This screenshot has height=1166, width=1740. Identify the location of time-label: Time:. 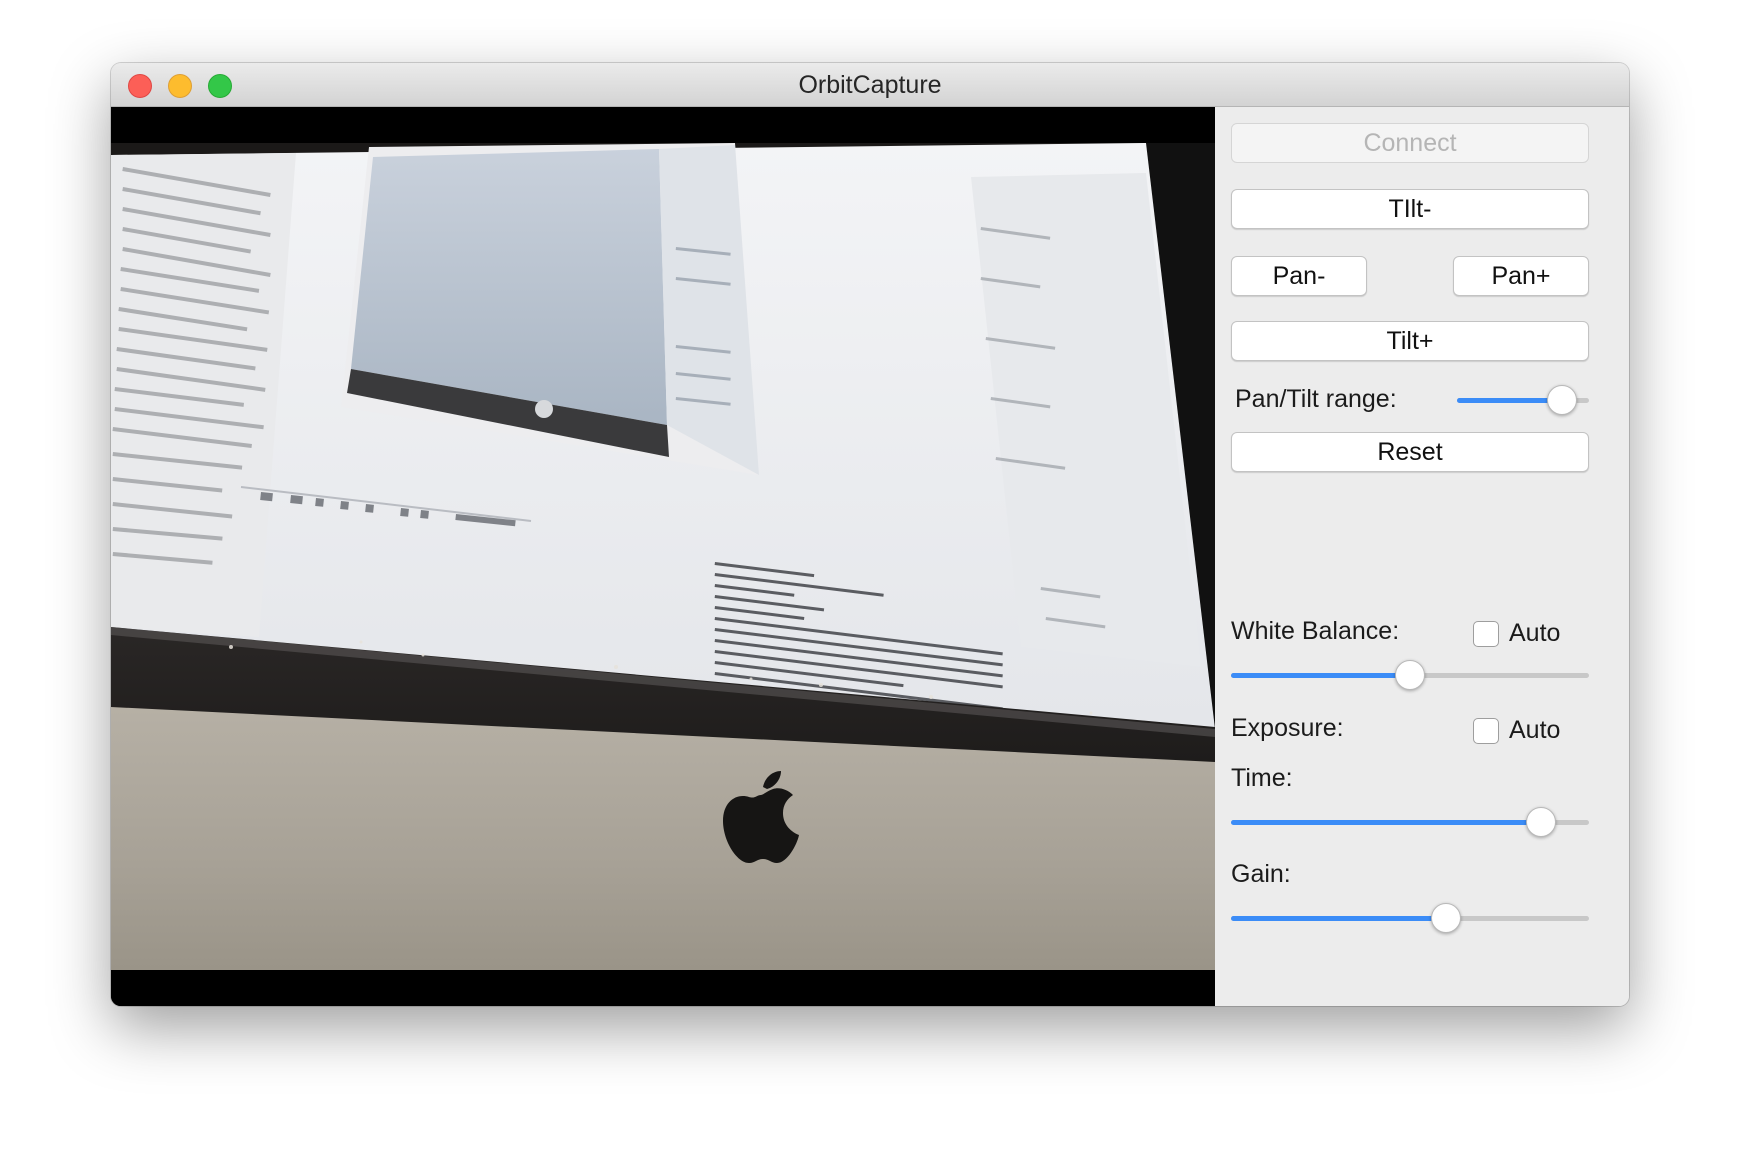
(1262, 778).